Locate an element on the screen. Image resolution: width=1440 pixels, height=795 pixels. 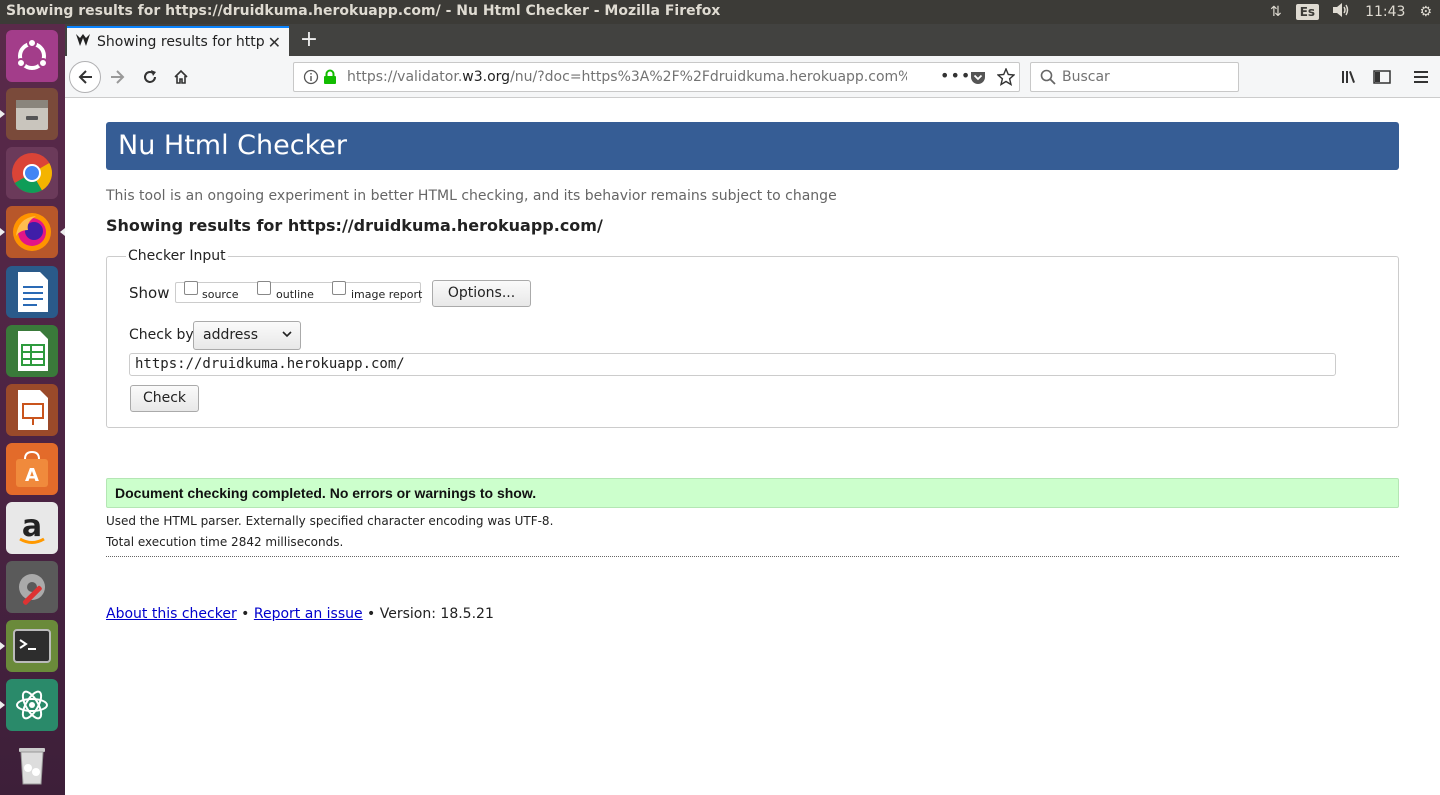
execution-time: Total execution time 2842 milliseconds. is located at coordinates (225, 542).